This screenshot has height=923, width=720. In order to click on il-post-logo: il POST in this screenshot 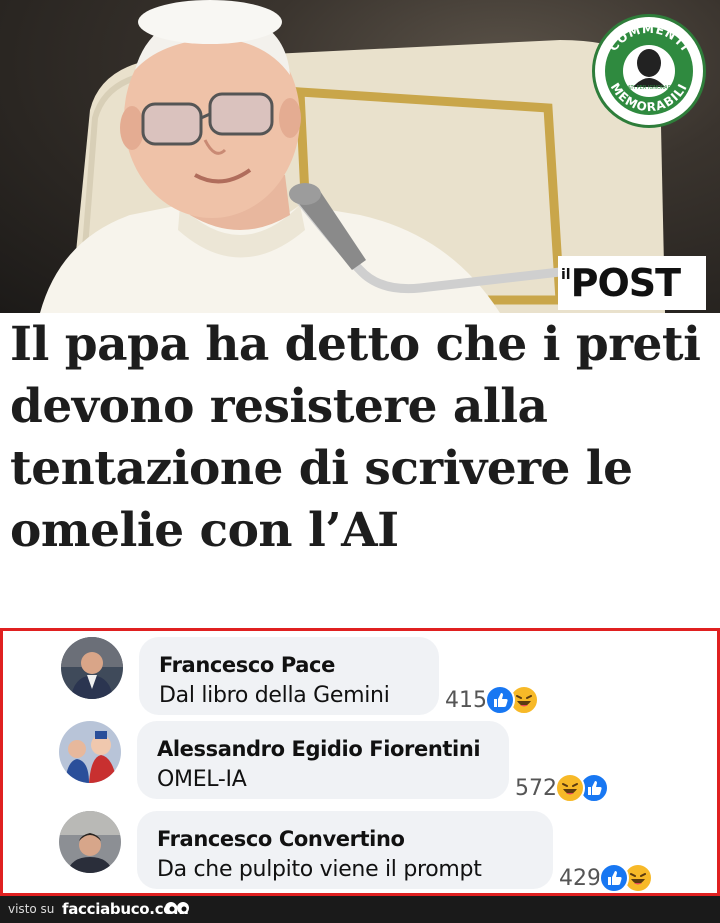, I will do `click(632, 283)`.